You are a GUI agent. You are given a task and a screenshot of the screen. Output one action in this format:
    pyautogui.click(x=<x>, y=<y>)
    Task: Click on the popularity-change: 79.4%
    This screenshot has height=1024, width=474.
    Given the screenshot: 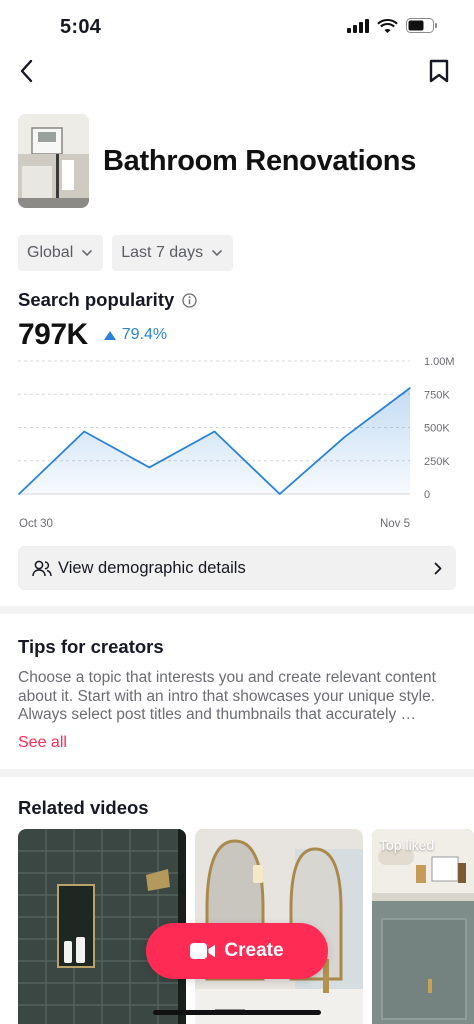 What is the action you would take?
    pyautogui.click(x=135, y=335)
    